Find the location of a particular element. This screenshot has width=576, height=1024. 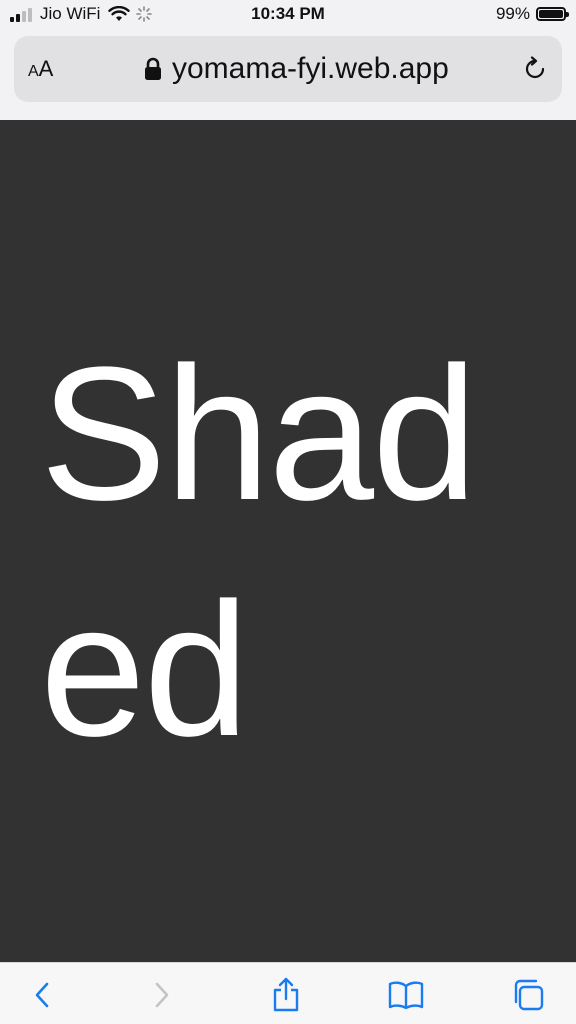

bookmarks-button is located at coordinates (406, 995).